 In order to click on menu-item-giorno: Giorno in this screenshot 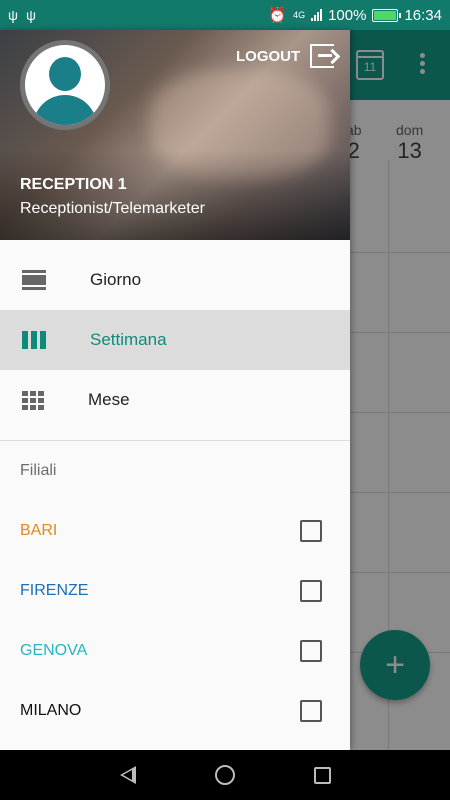, I will do `click(175, 280)`.